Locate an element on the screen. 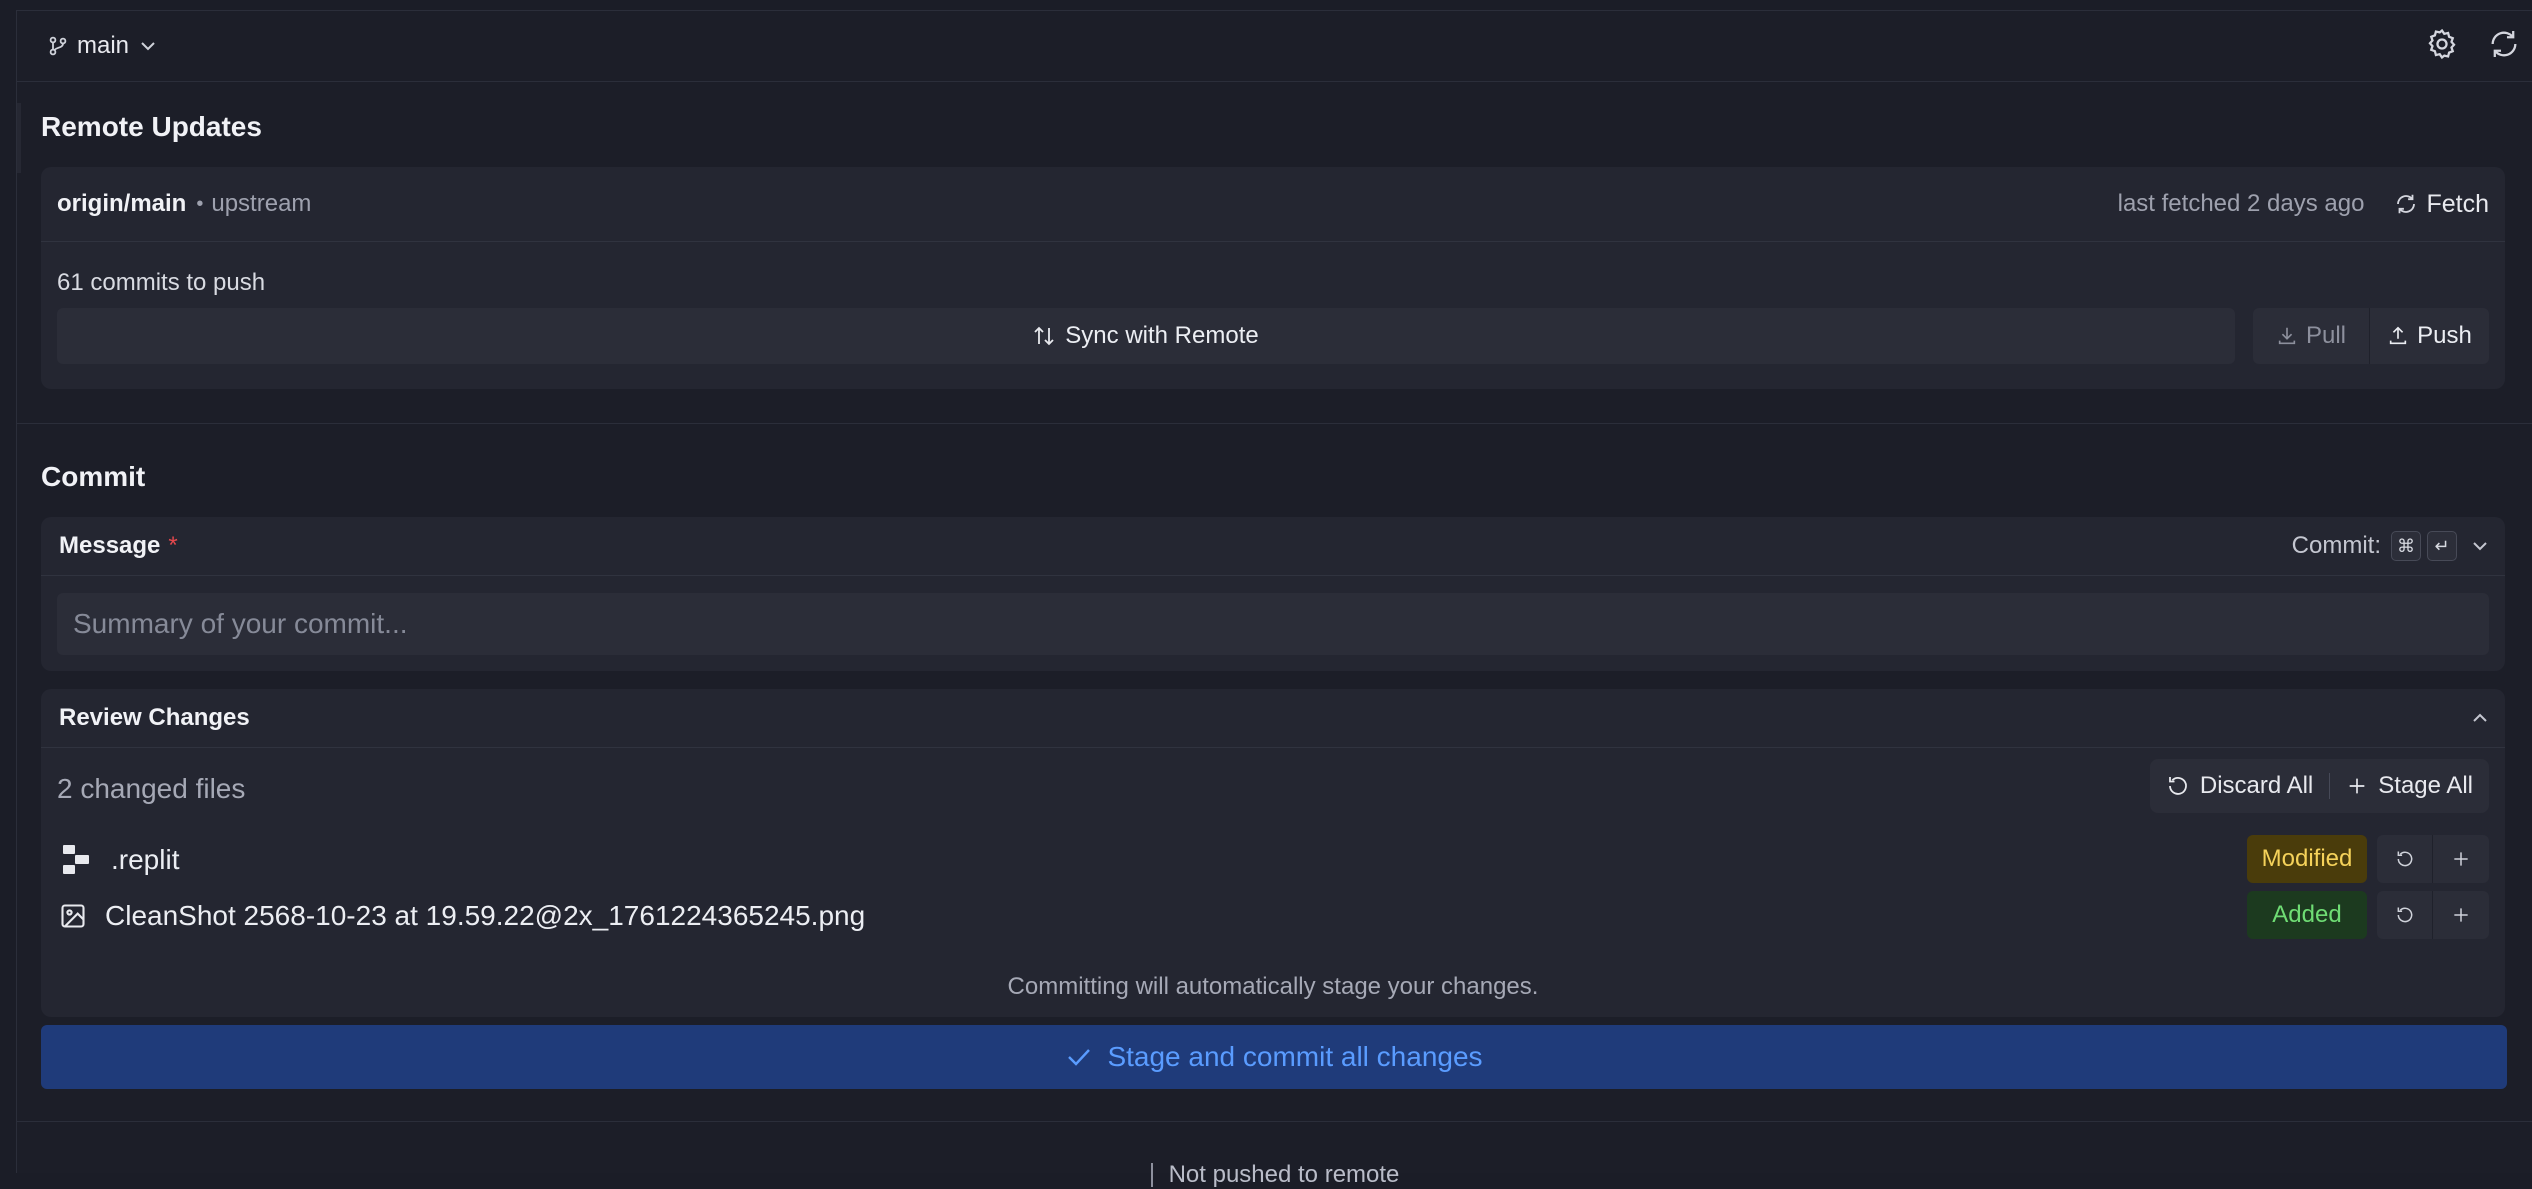 The height and width of the screenshot is (1189, 2532). remote-updates-title: Remote Updates is located at coordinates (151, 126).